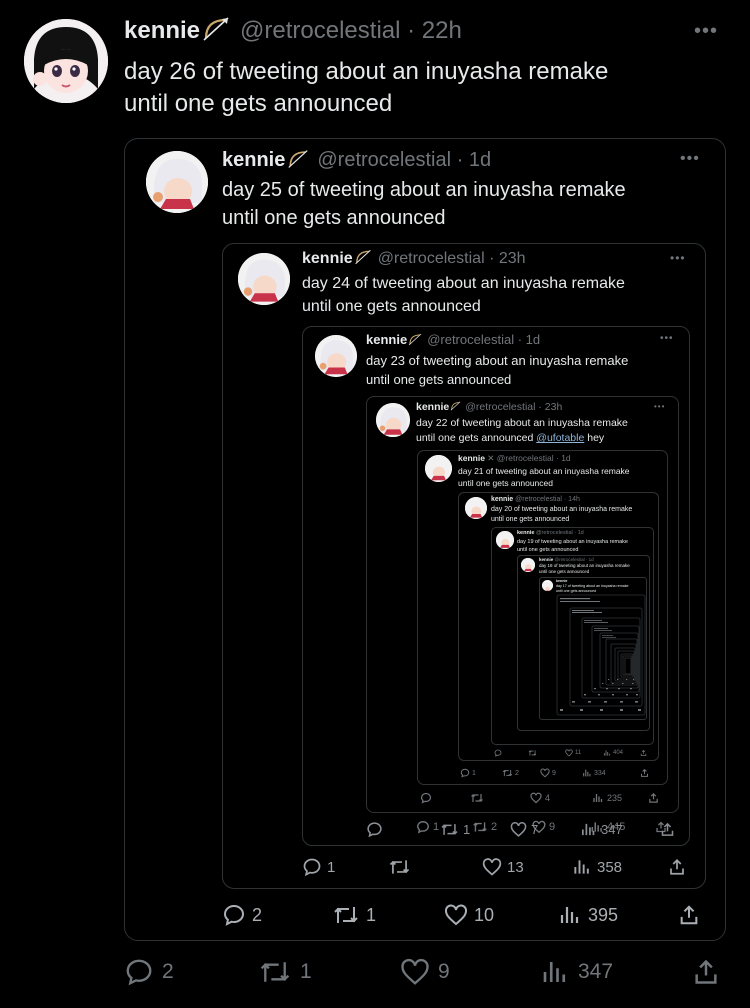 The width and height of the screenshot is (750, 1008). What do you see at coordinates (442, 30) in the screenshot?
I see `tweet-time: 22h` at bounding box center [442, 30].